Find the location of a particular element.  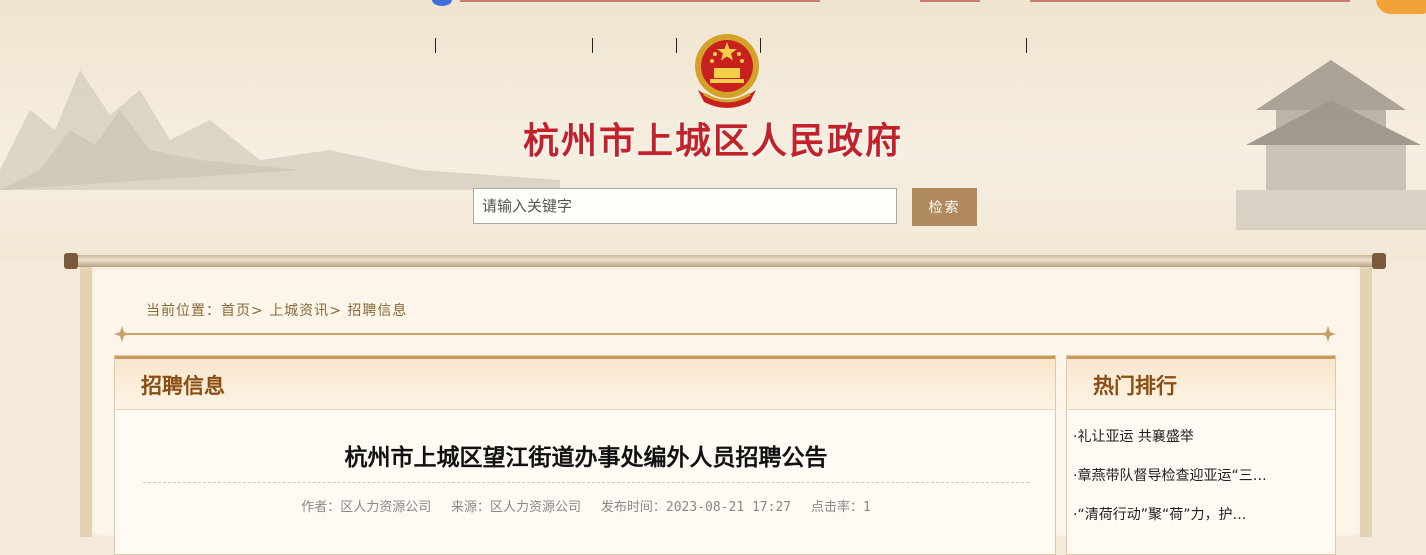

article-panel-header is located at coordinates (585, 383).